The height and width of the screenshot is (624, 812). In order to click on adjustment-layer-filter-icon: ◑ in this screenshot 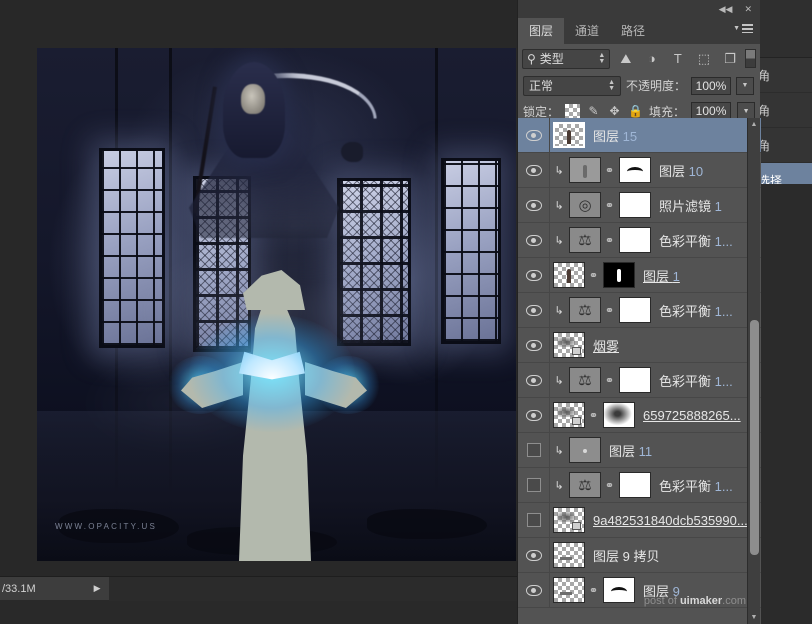, I will do `click(651, 59)`.